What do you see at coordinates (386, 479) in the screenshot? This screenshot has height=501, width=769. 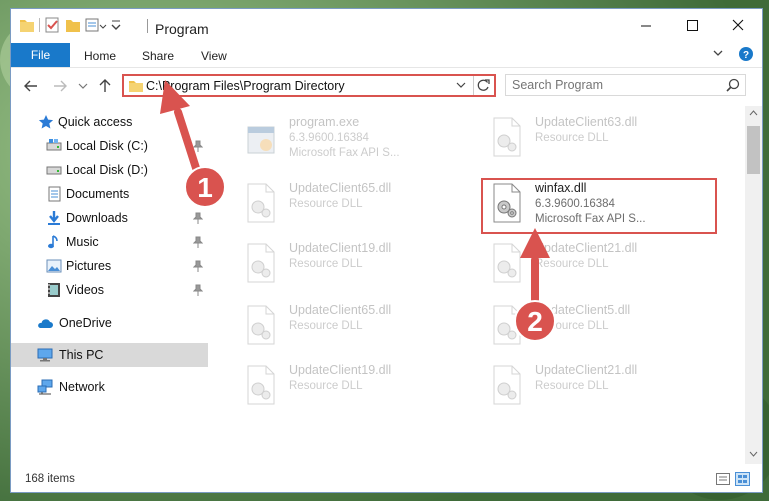 I see `status-bar: 168 items` at bounding box center [386, 479].